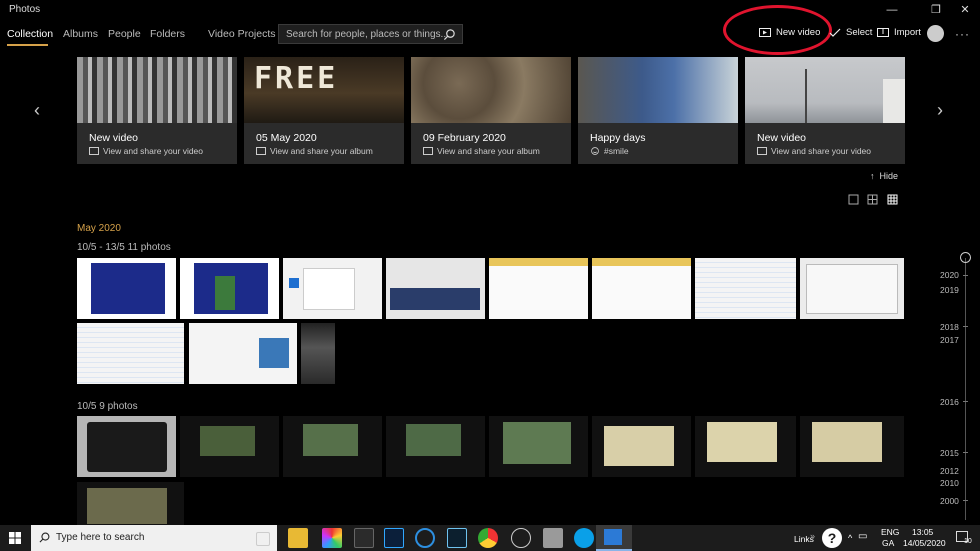  Describe the element at coordinates (949, 483) in the screenshot. I see `timeline-year: 2010` at that location.